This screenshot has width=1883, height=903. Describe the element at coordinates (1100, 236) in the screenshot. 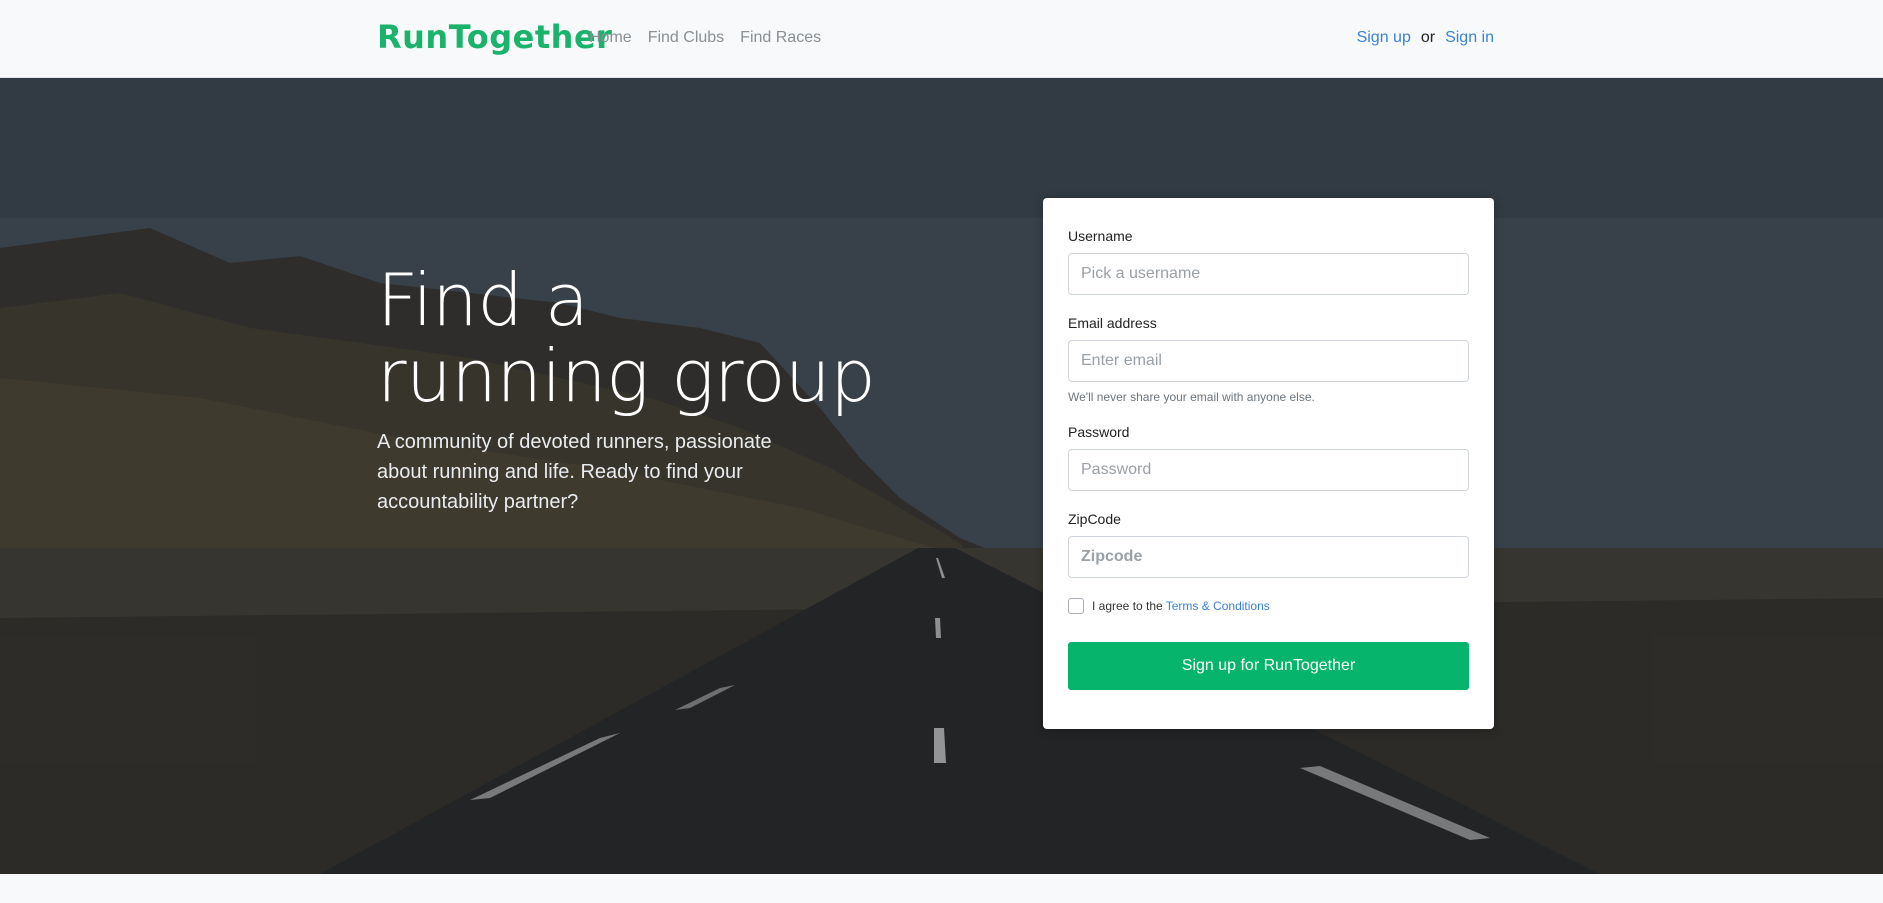

I see `username-label: Username` at that location.